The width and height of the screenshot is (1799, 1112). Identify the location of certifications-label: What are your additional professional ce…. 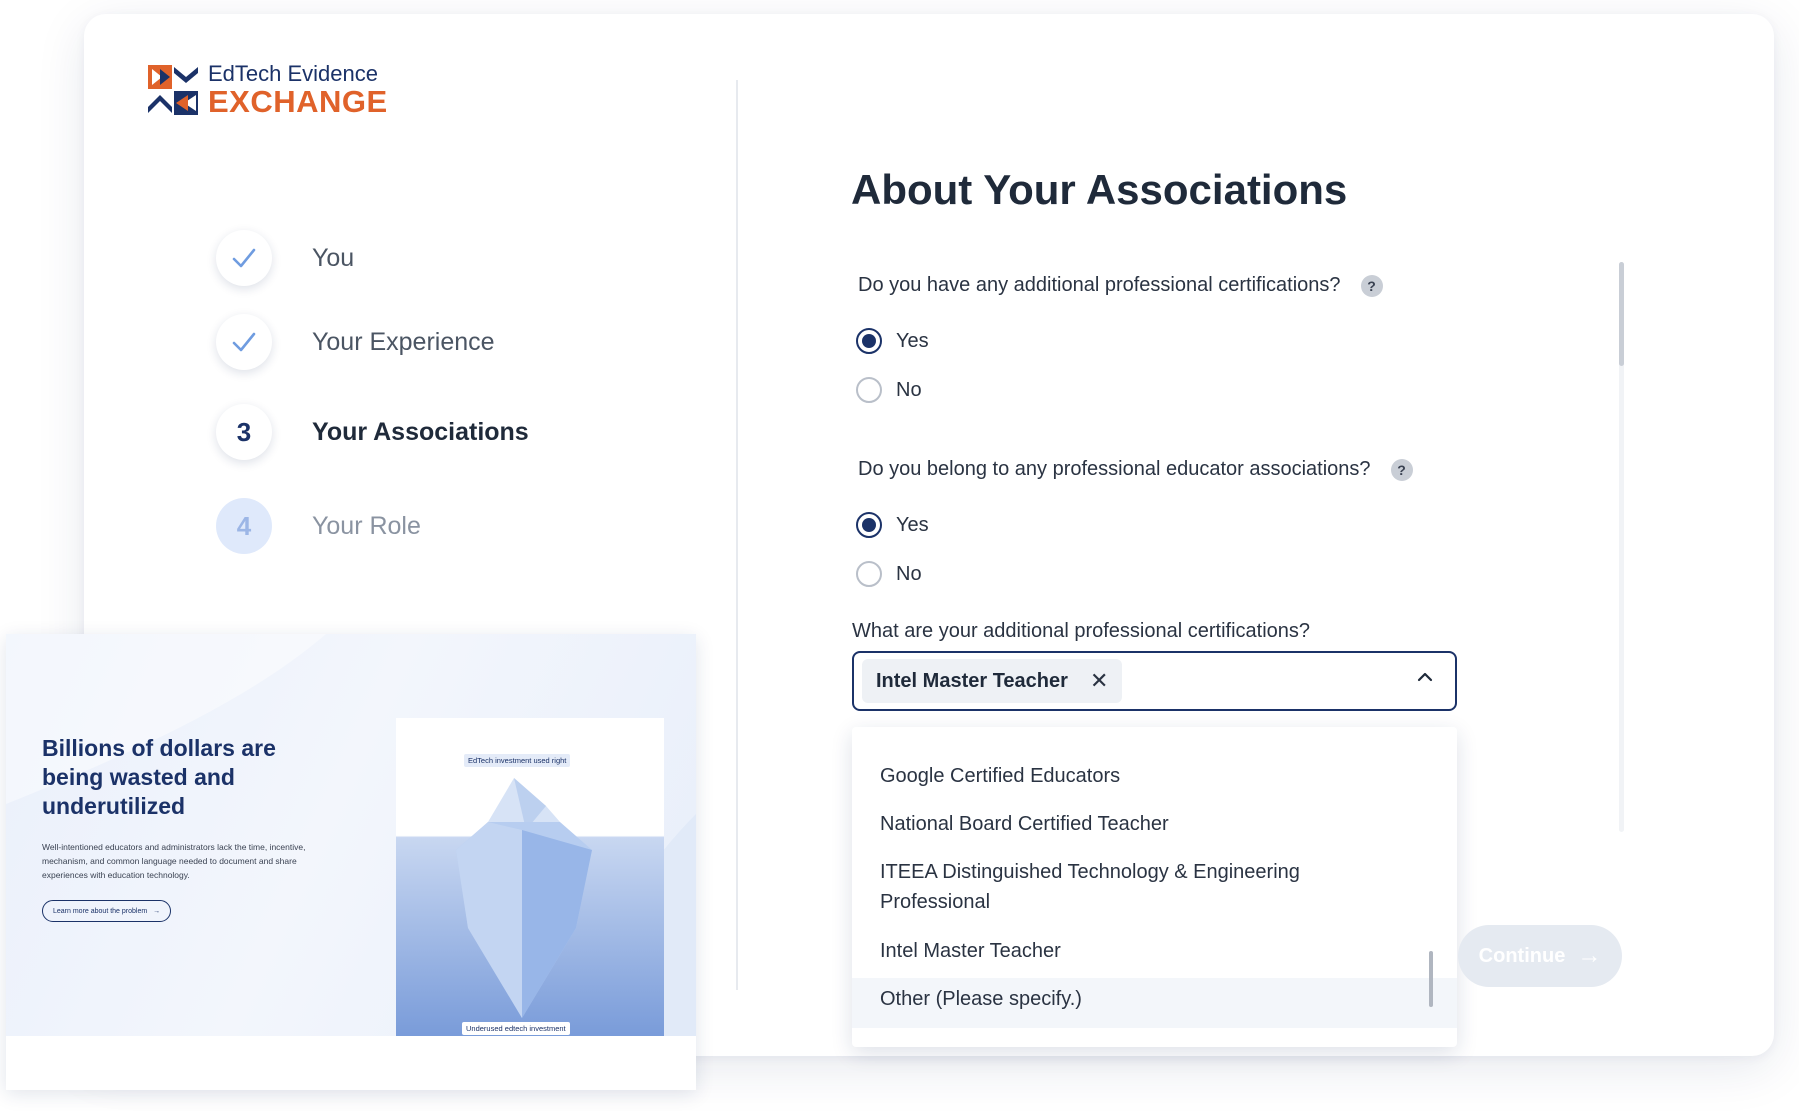
(1081, 631).